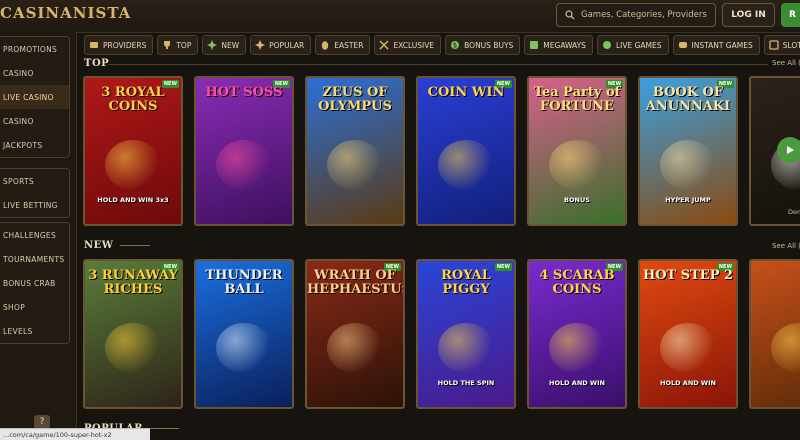  What do you see at coordinates (34, 331) in the screenshot?
I see `sidebar-item-levels: LEVELS` at bounding box center [34, 331].